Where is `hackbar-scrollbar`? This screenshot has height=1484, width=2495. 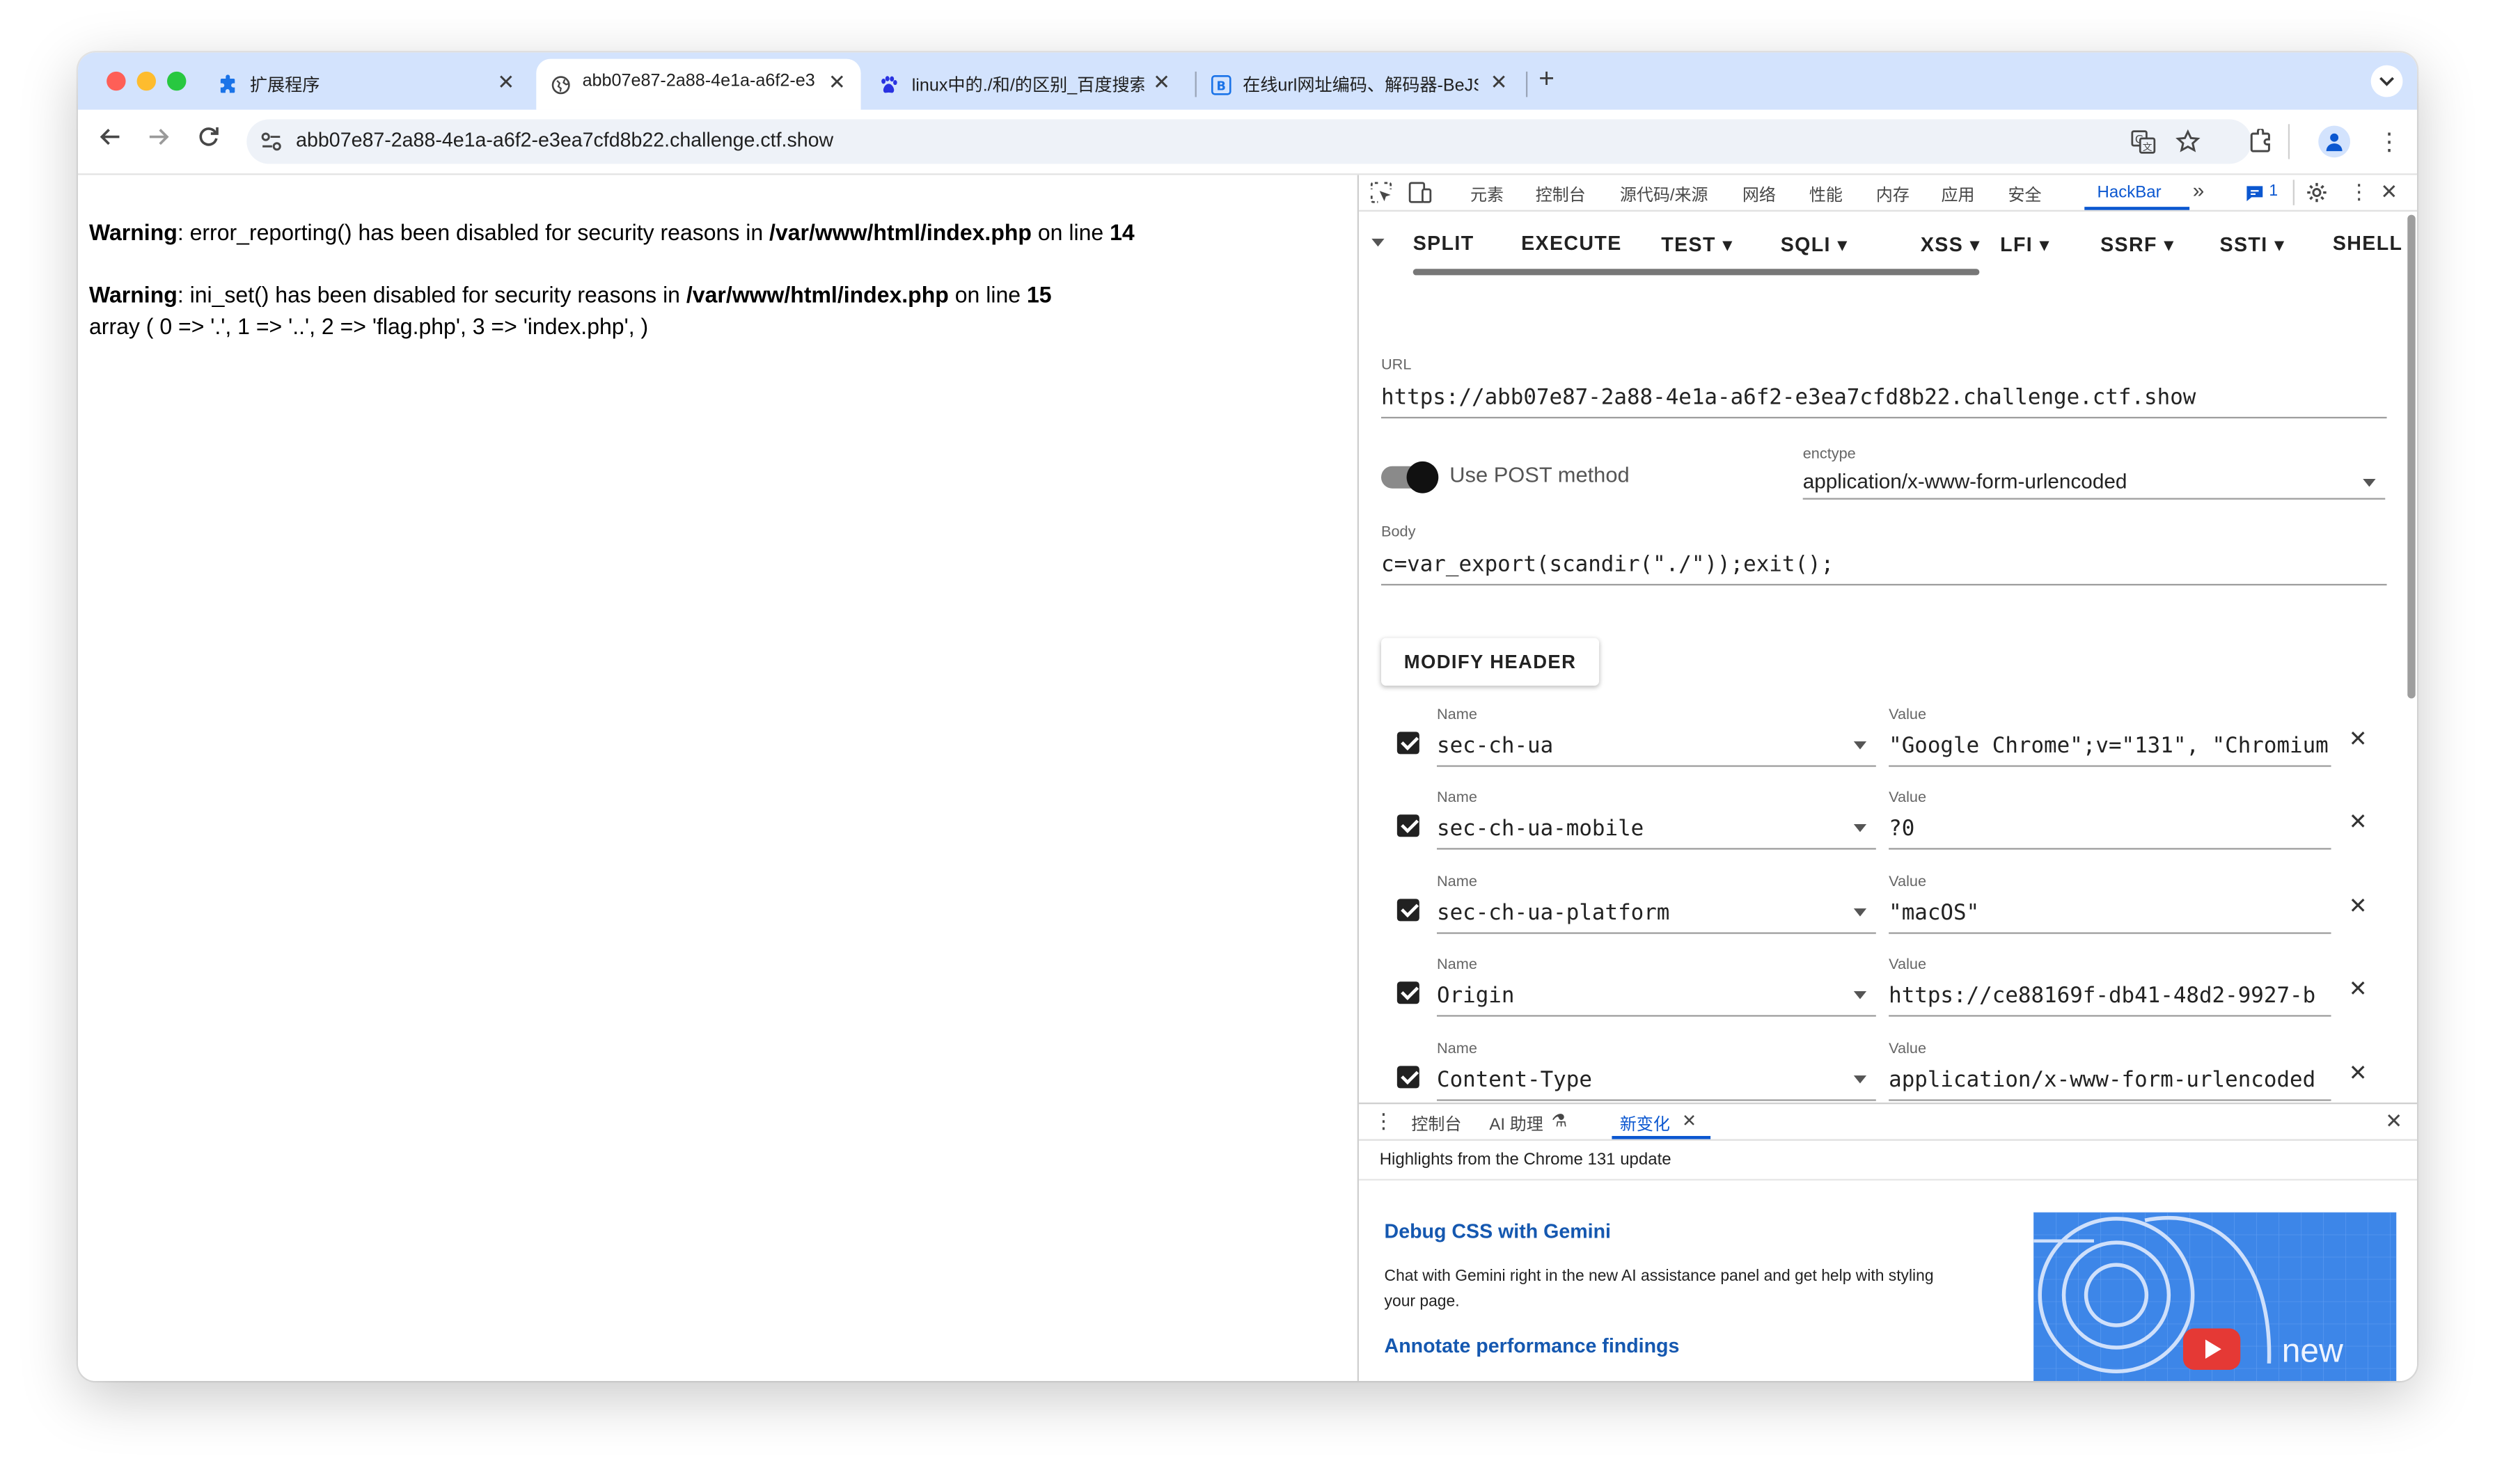 hackbar-scrollbar is located at coordinates (2411, 456).